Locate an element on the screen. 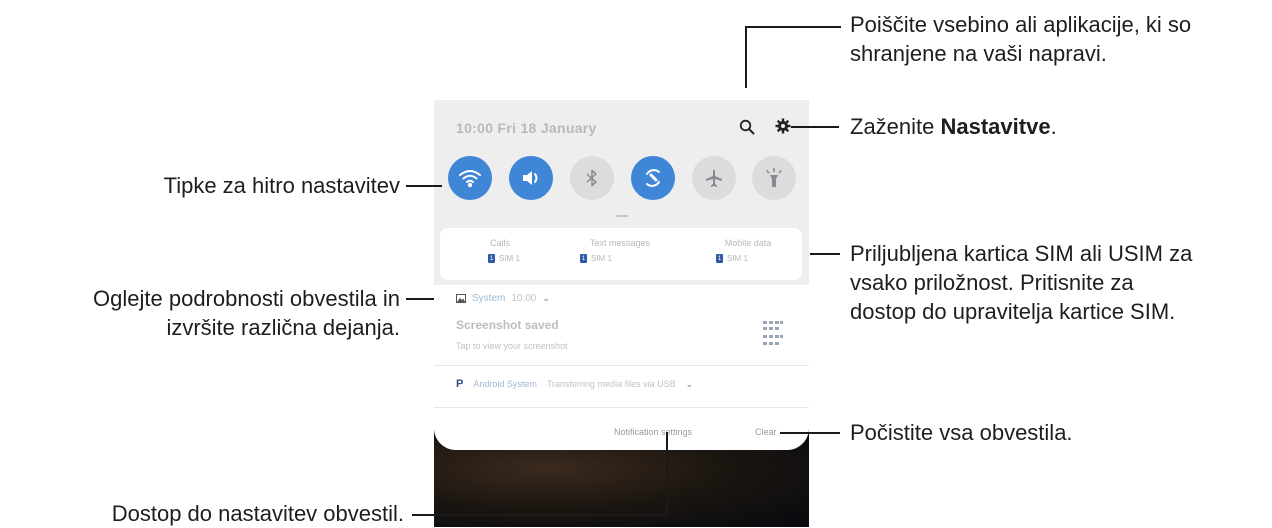 The image size is (1272, 528). callout-line-details is located at coordinates (420, 299).